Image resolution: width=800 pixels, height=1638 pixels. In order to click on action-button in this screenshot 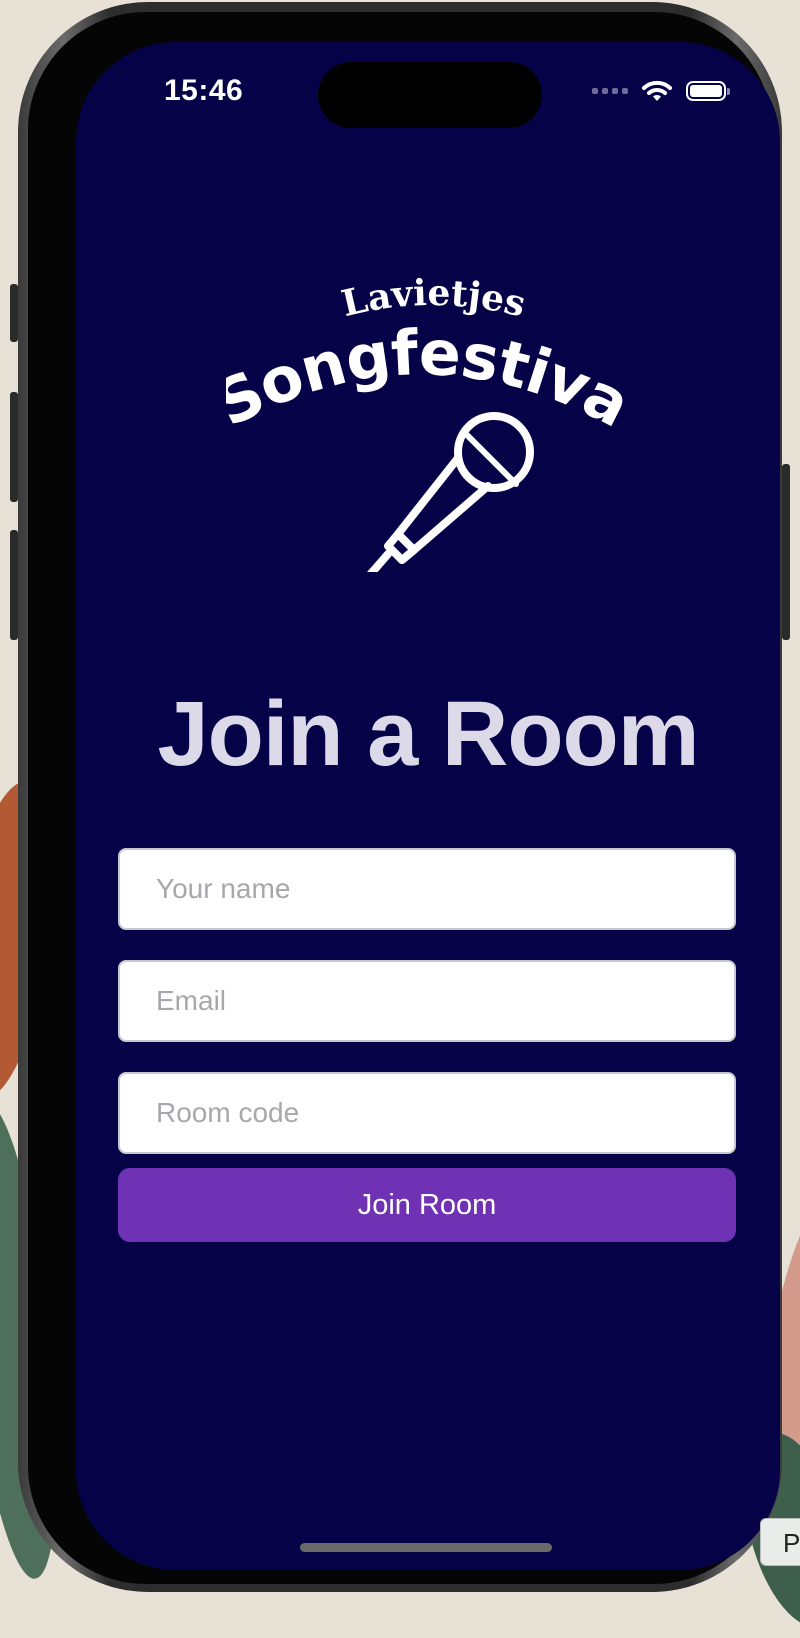, I will do `click(14, 313)`.